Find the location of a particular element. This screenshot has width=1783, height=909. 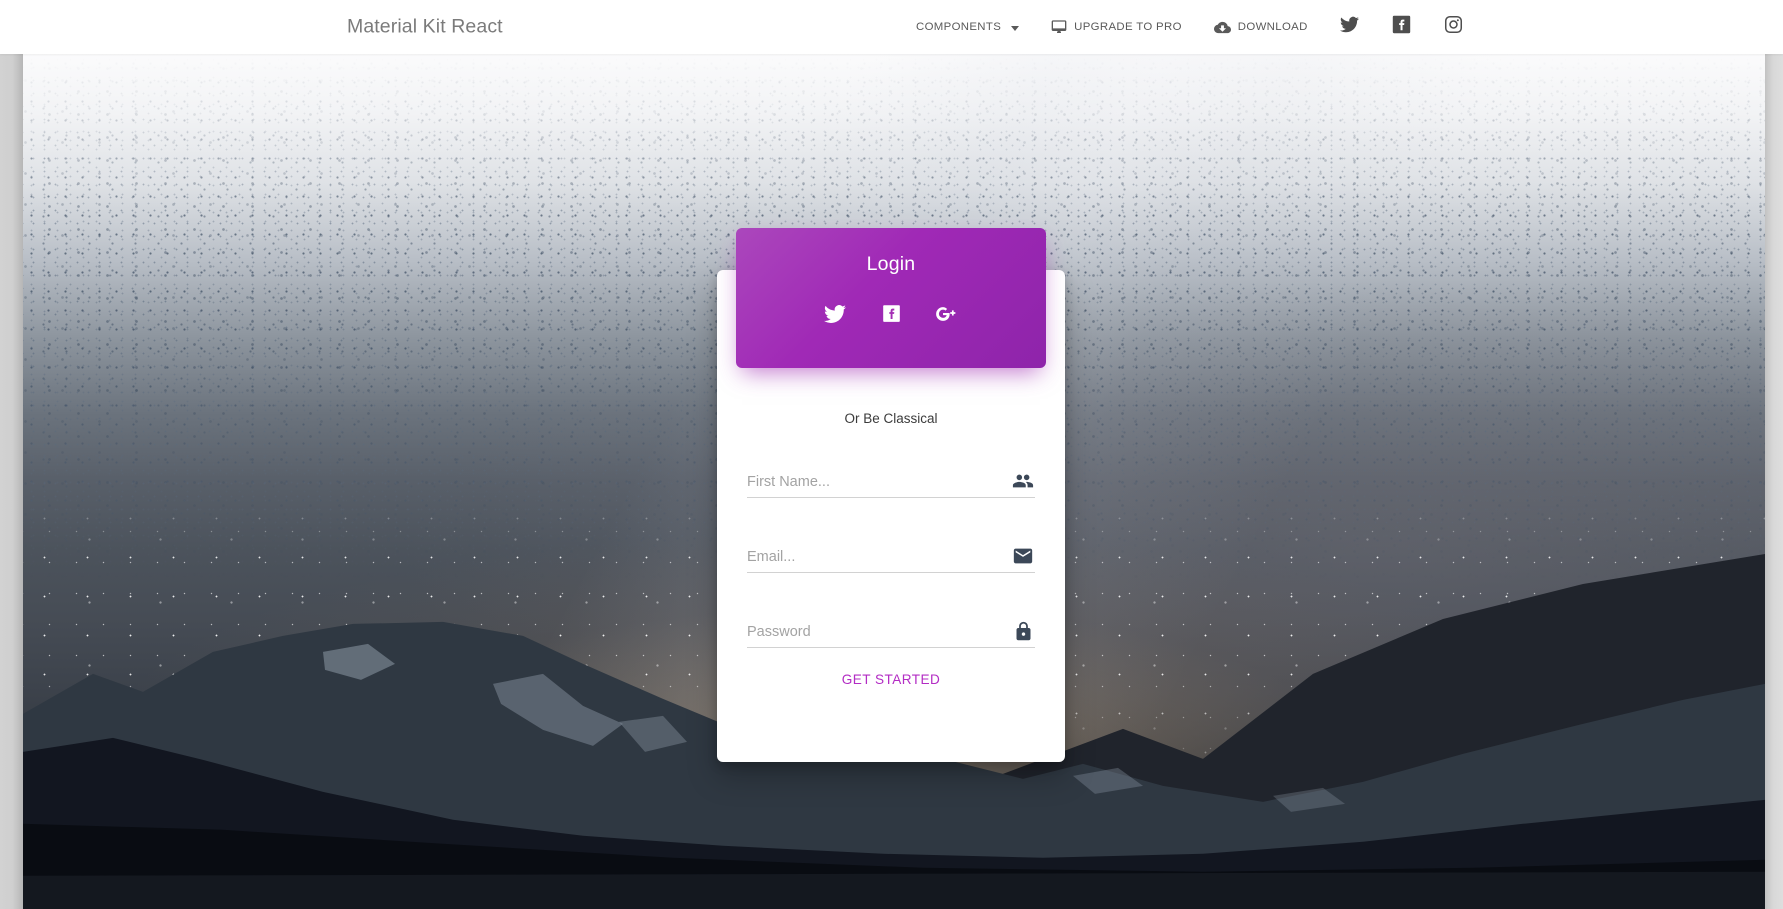

login-social-twitter-button is located at coordinates (835, 316).